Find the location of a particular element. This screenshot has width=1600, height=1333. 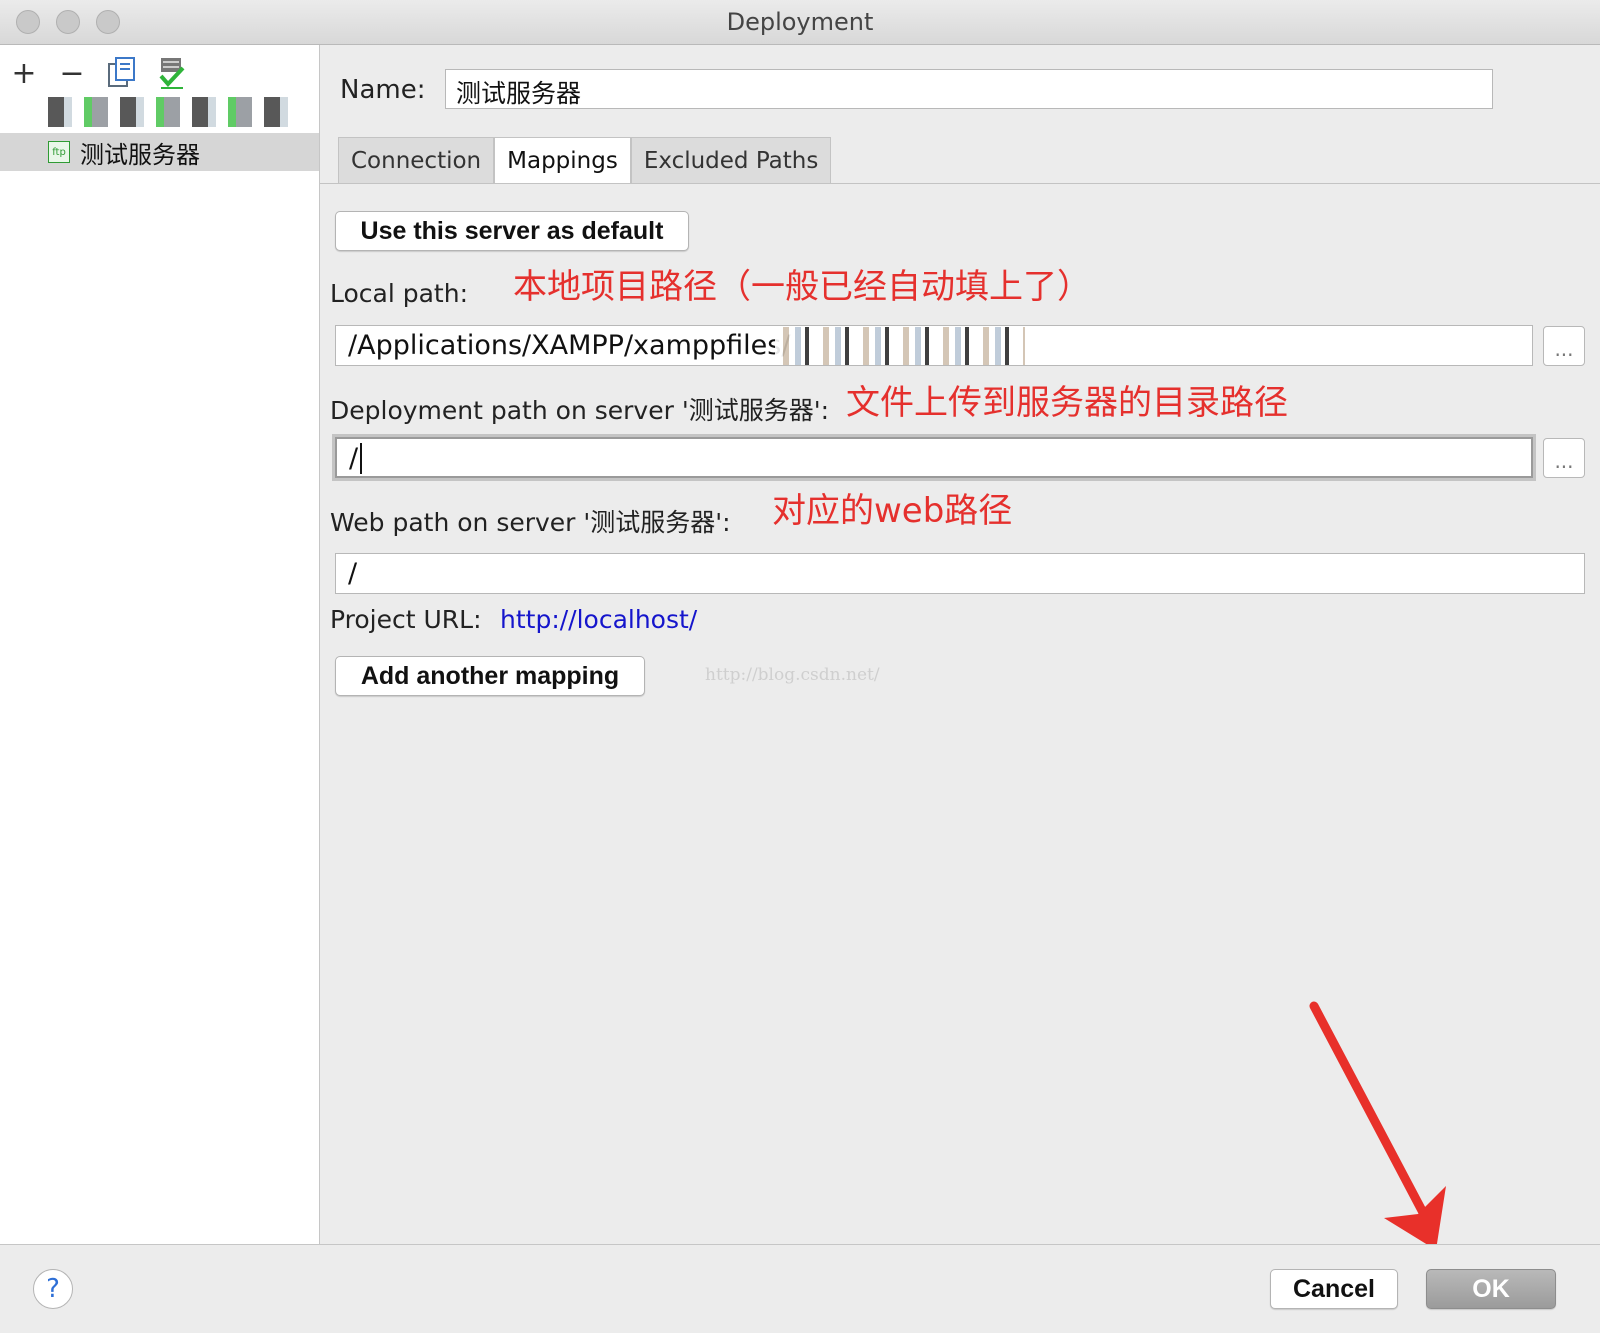

help-button: ? is located at coordinates (53, 1289).